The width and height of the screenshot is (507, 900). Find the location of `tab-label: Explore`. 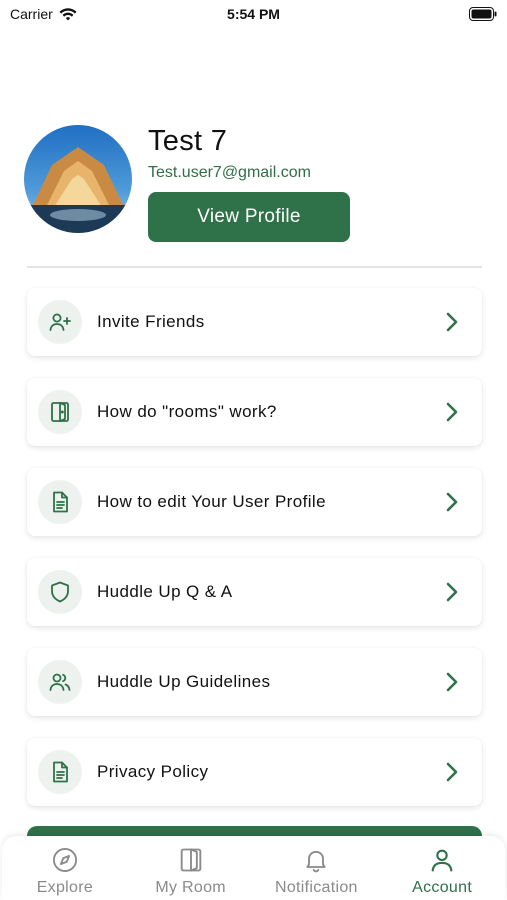

tab-label: Explore is located at coordinates (65, 887).